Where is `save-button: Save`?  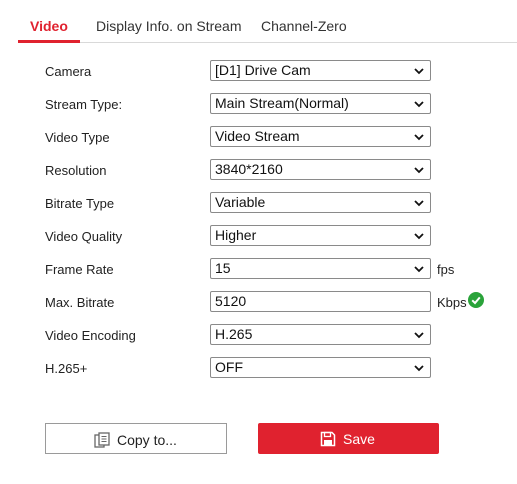 save-button: Save is located at coordinates (348, 438).